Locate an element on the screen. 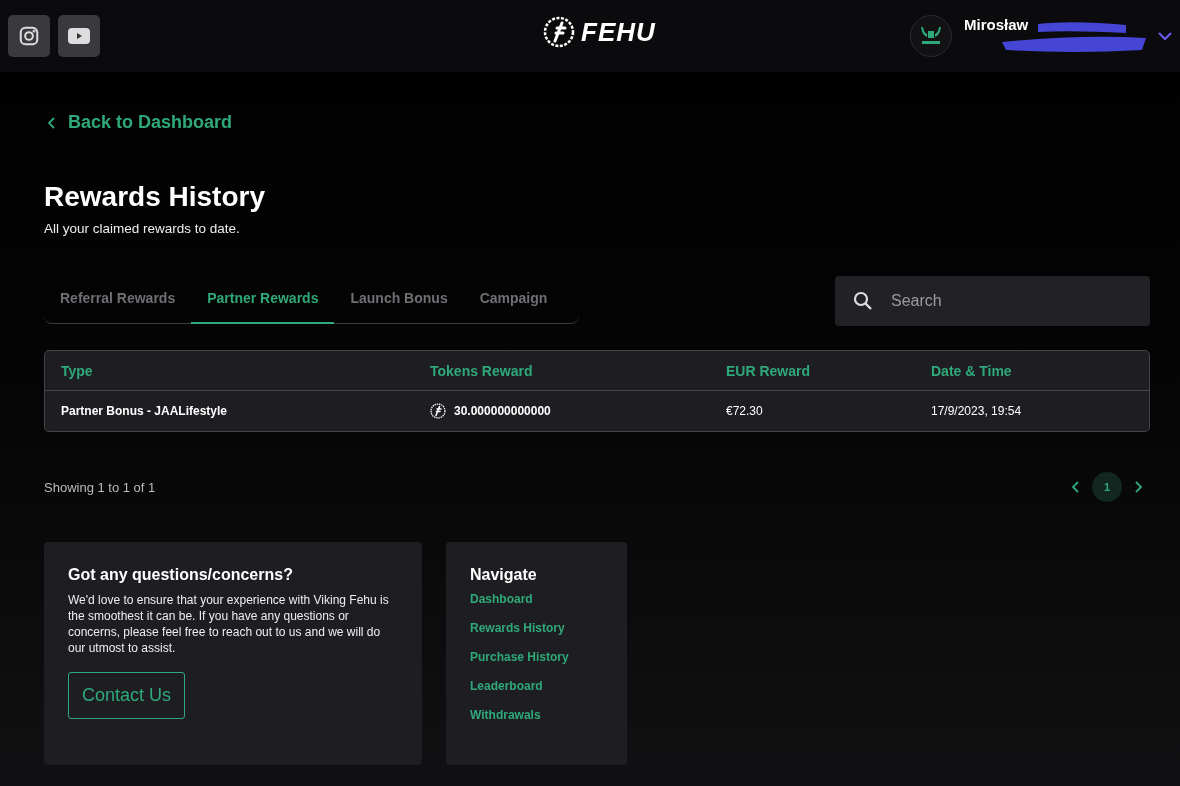  page-button: 1 is located at coordinates (1107, 487).